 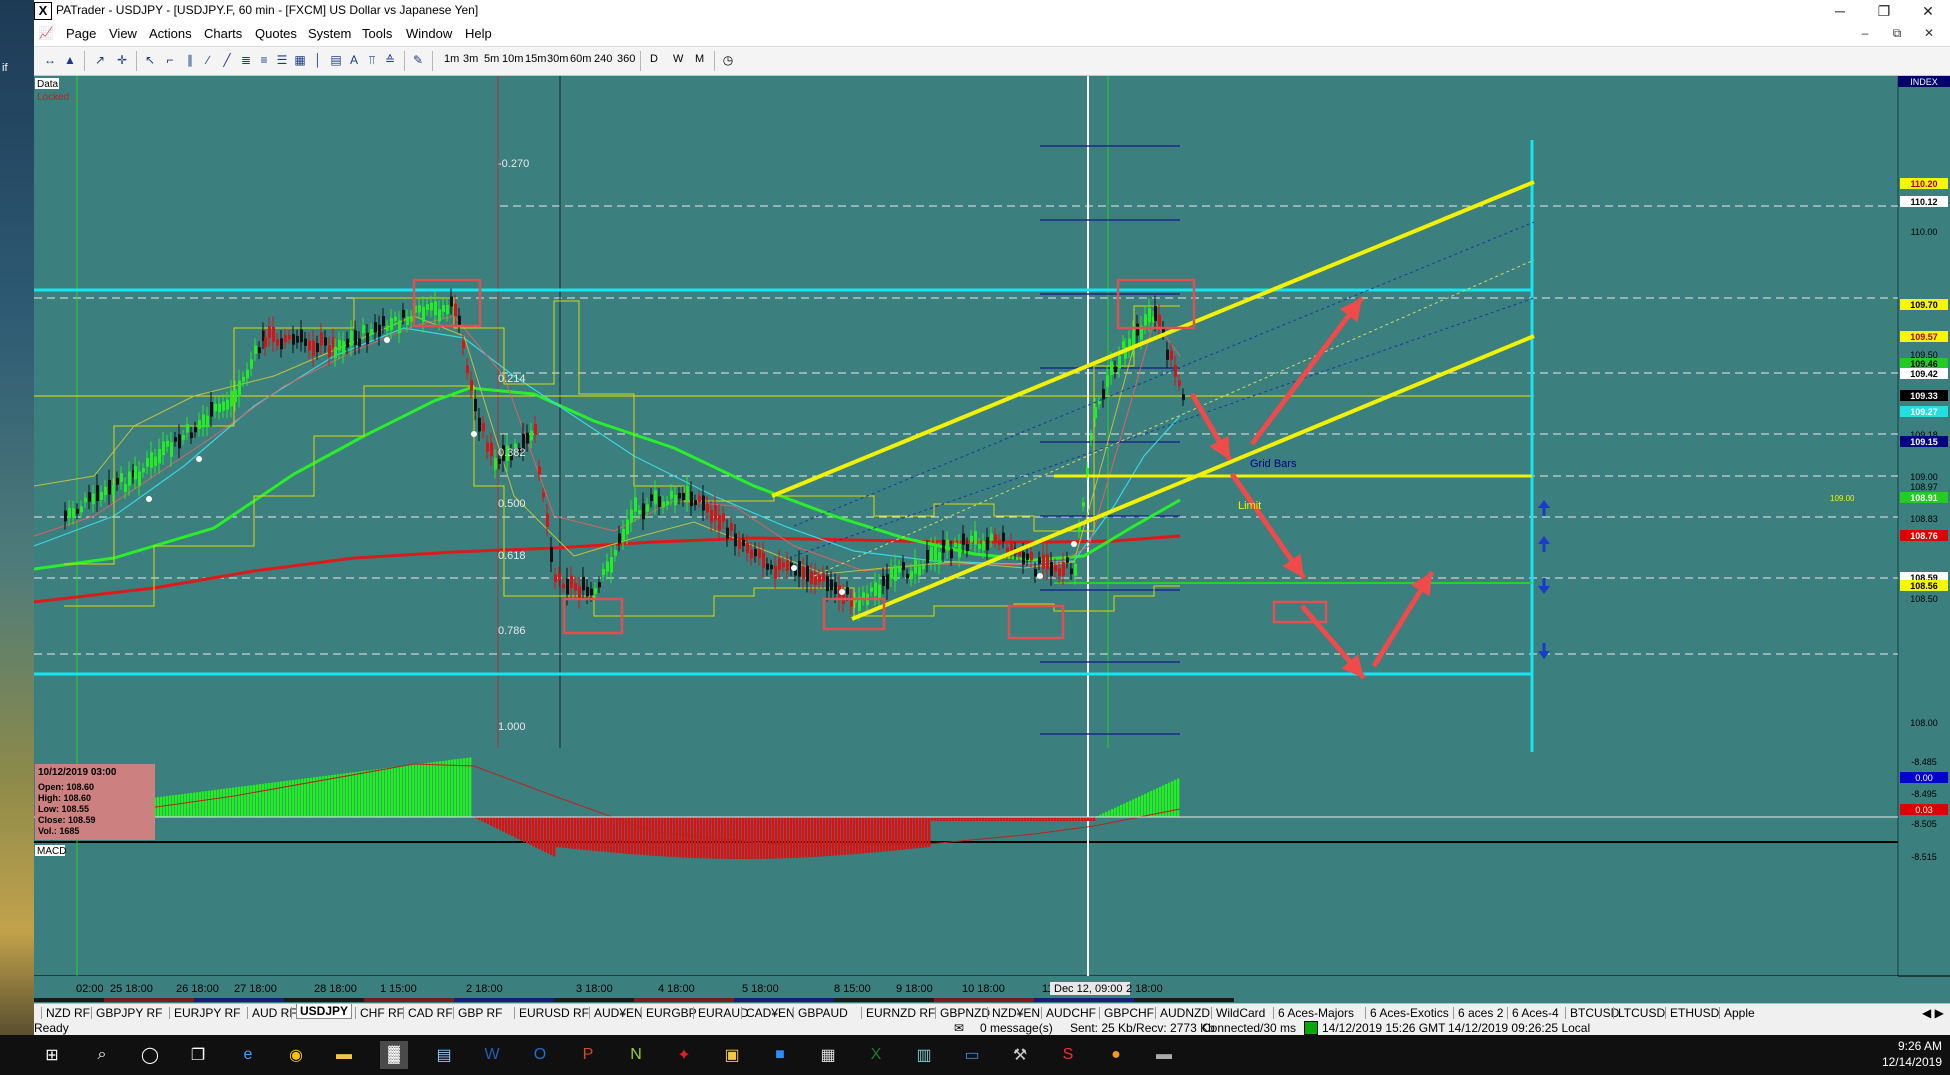 I want to click on minimize-icon: ─, so click(x=1840, y=11).